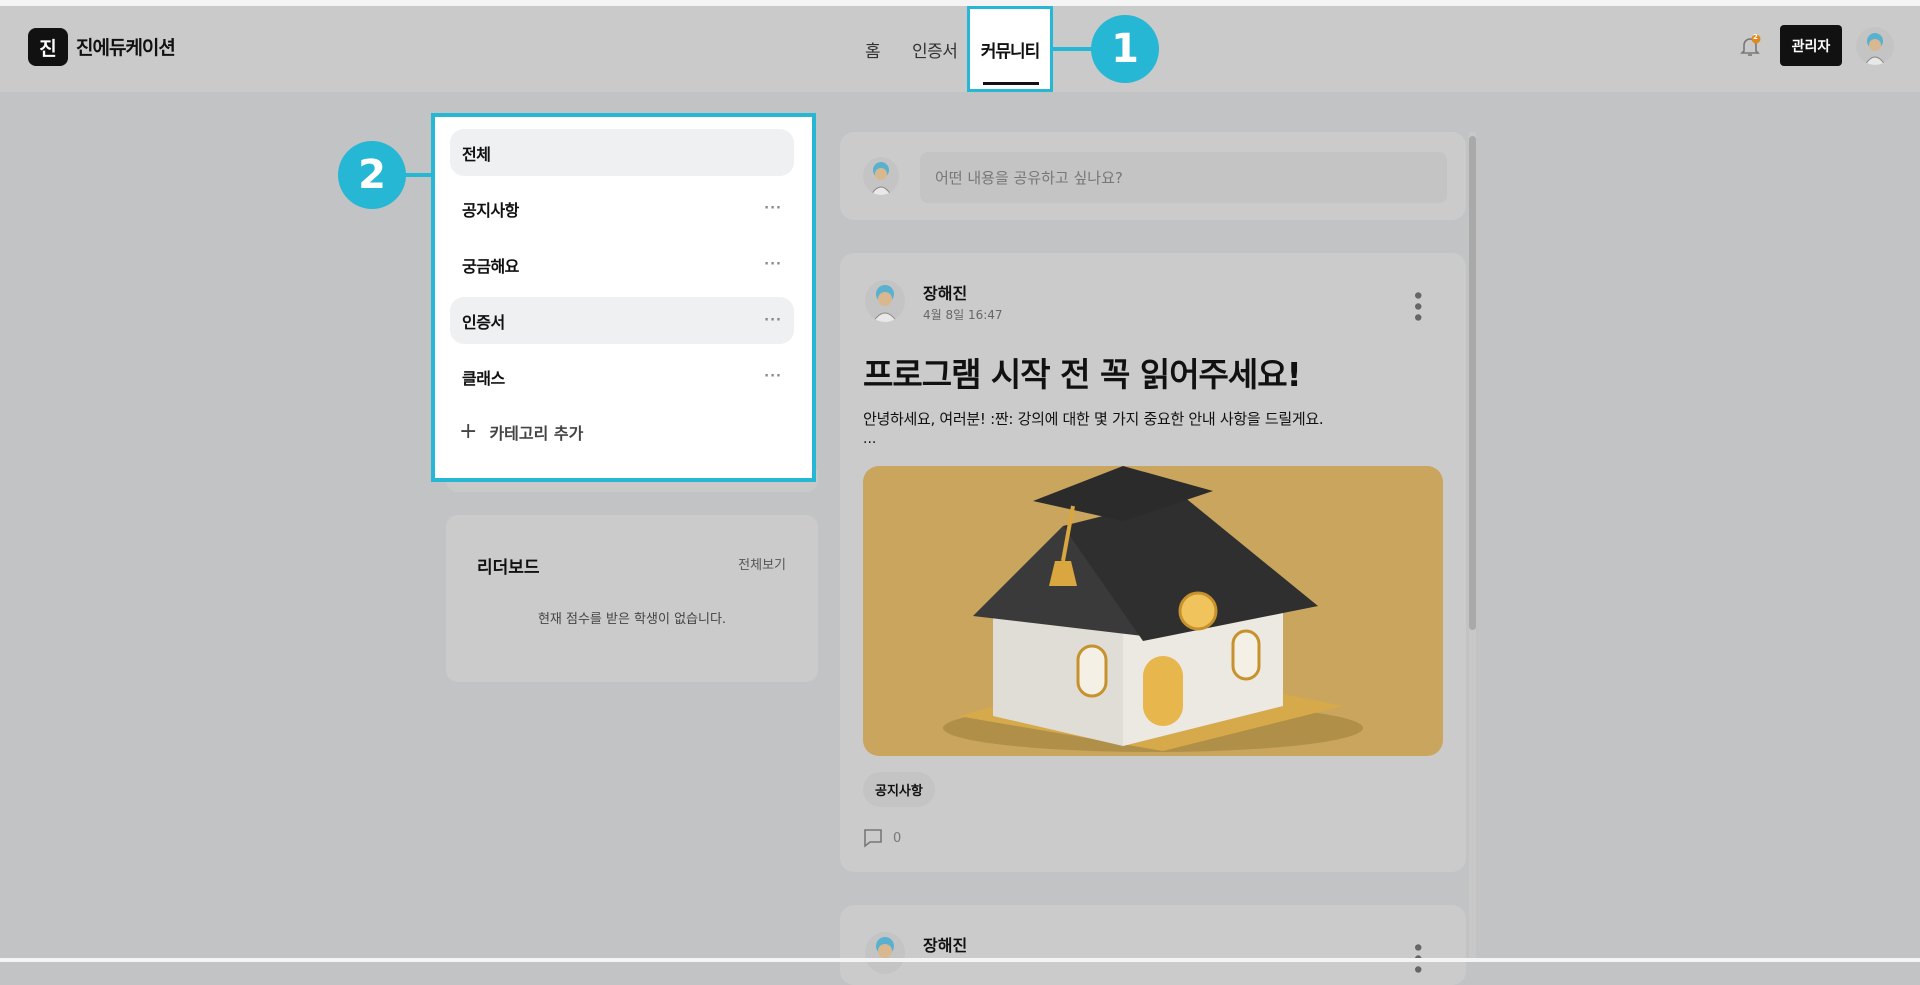 The width and height of the screenshot is (1920, 985). I want to click on category-all: 전체, so click(622, 152).